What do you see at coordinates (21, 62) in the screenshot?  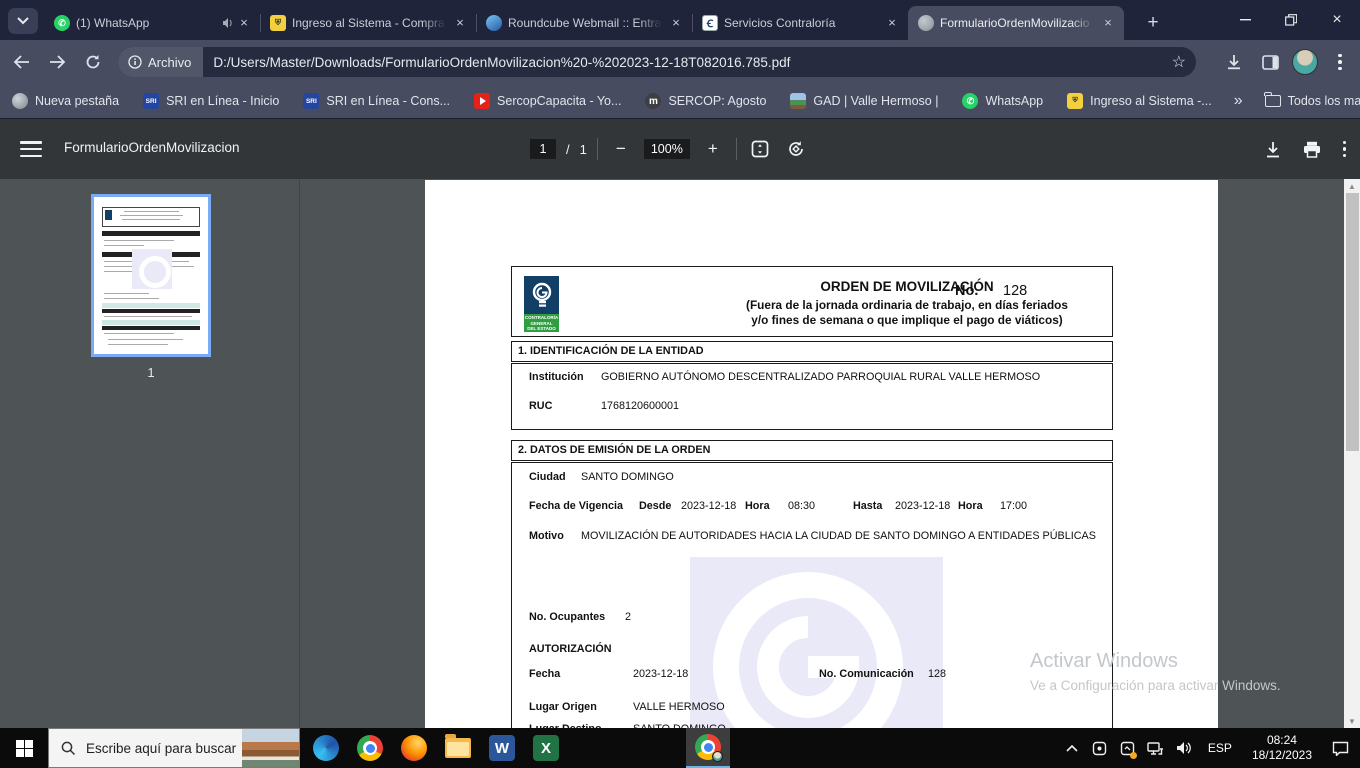 I see `back-button` at bounding box center [21, 62].